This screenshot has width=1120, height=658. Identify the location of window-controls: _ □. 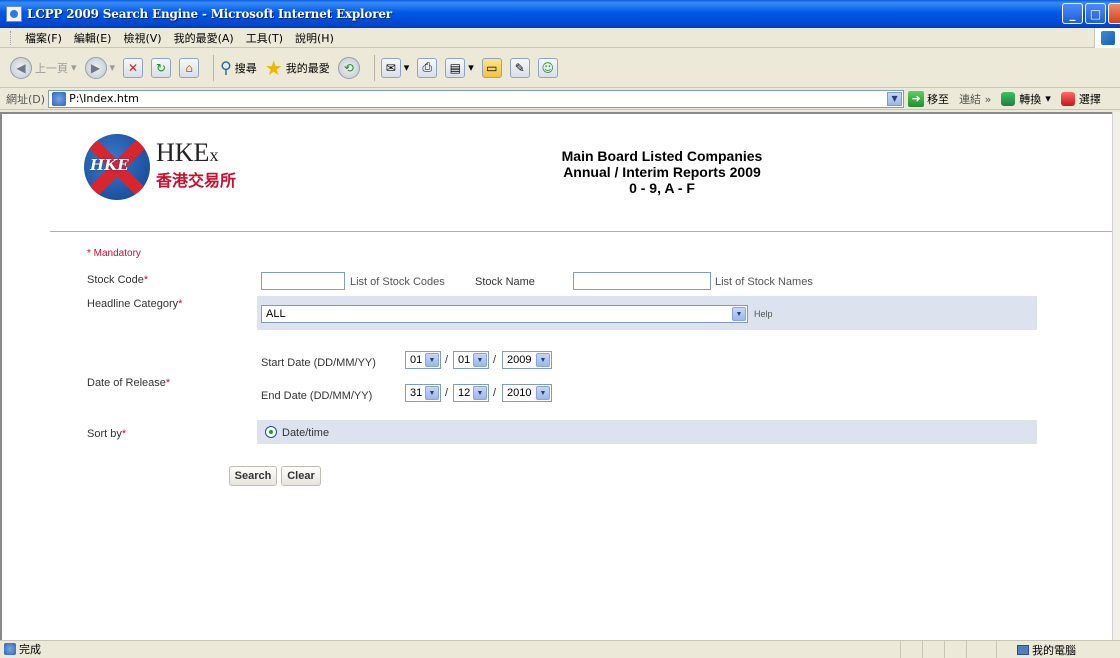
(1091, 13).